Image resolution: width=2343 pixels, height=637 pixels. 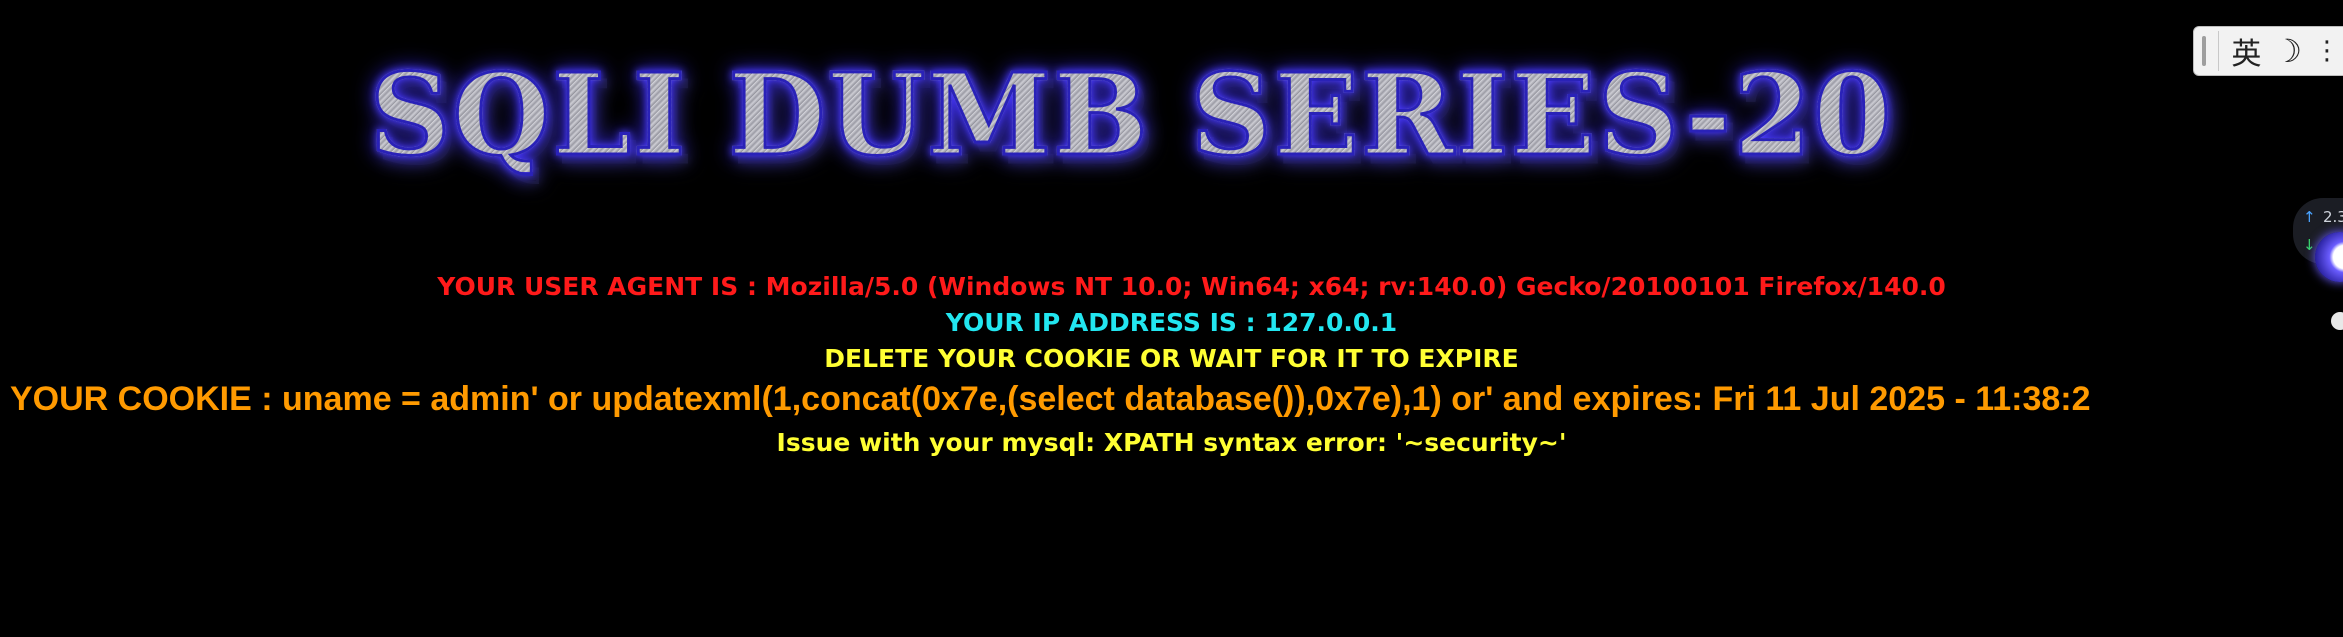 I want to click on drag-handle-icon, so click(x=2204, y=51).